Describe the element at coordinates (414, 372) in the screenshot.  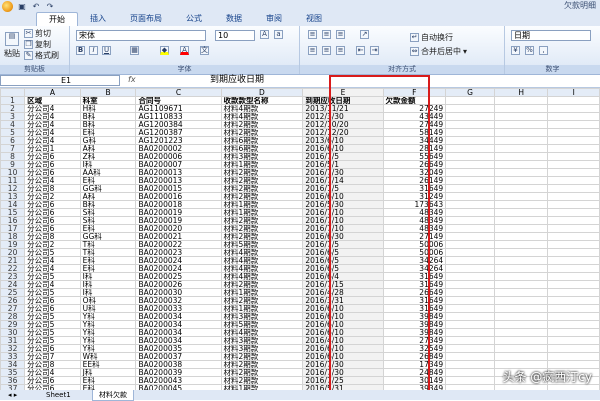
I see `cell: 24849` at that location.